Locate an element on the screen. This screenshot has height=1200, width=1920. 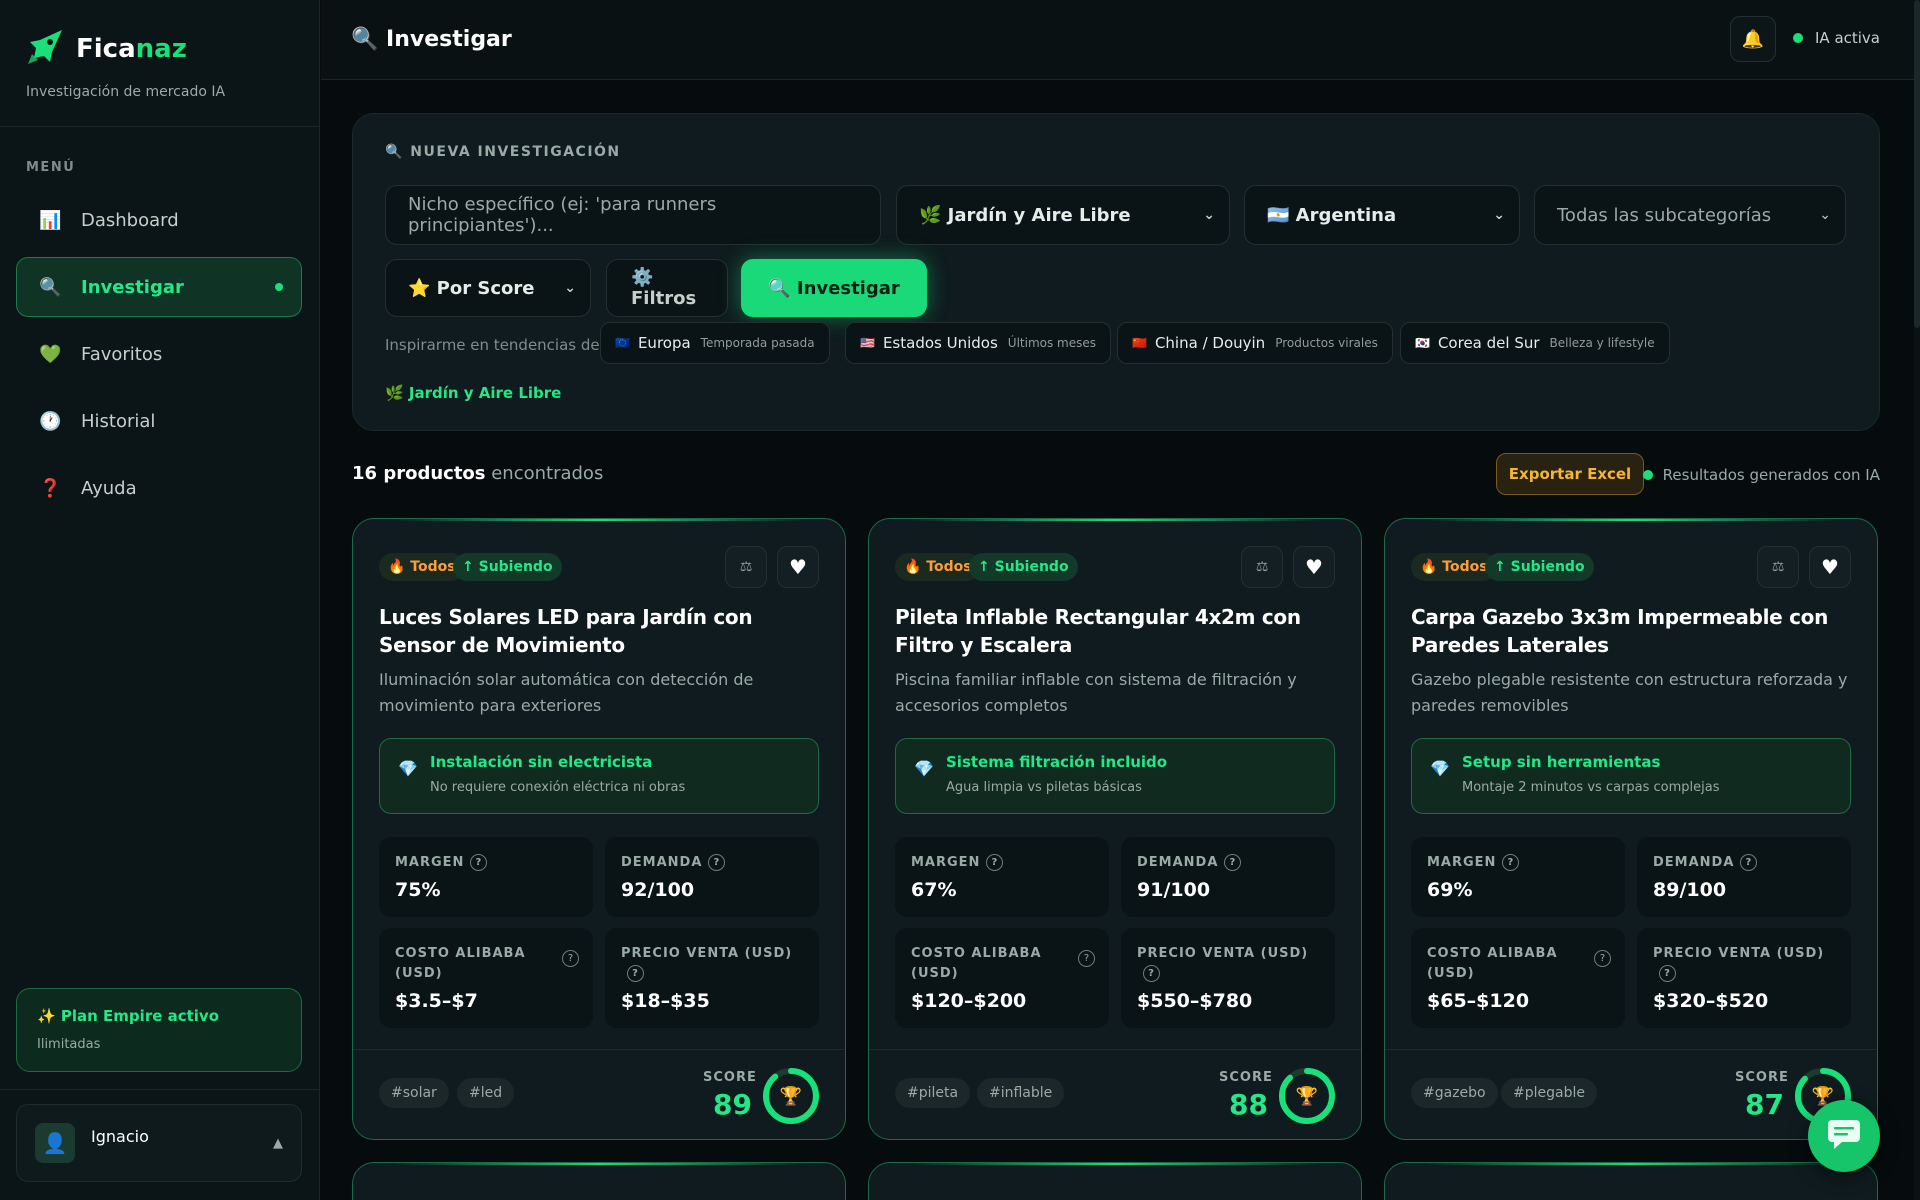
hashtag: #solar is located at coordinates (414, 1093).